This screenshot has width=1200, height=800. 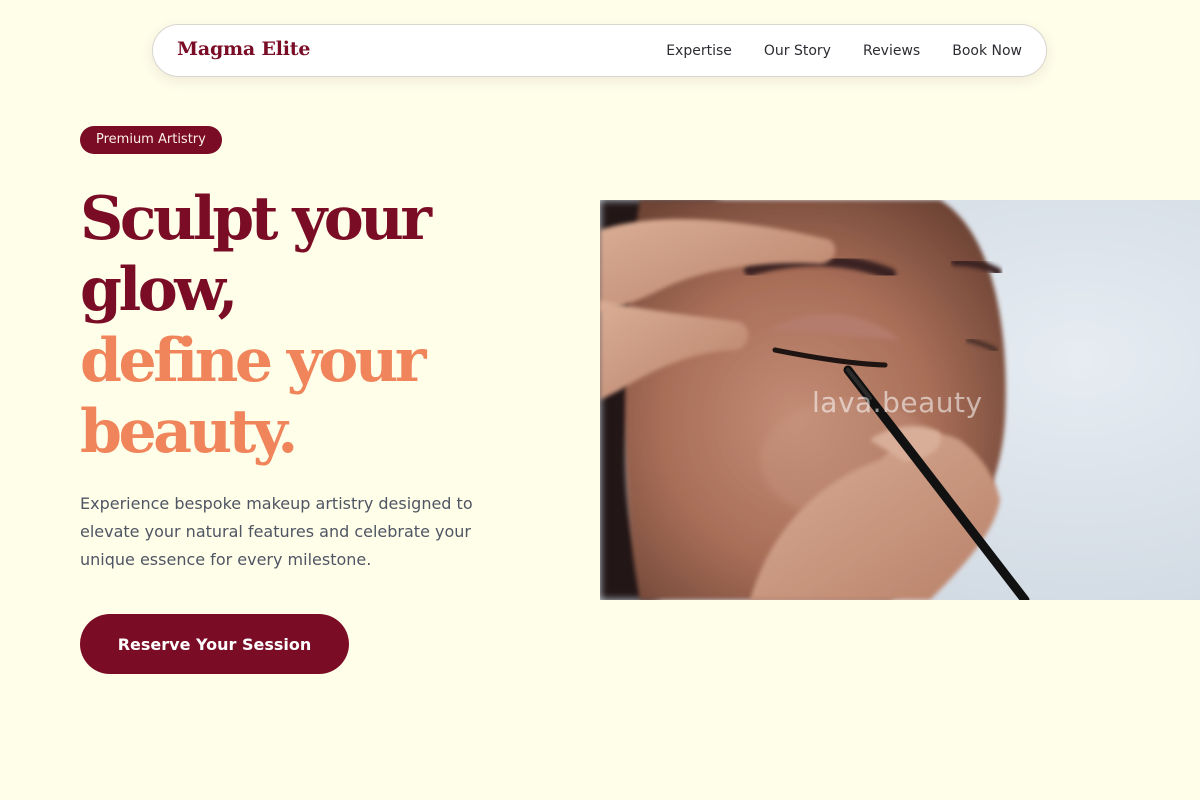 I want to click on photo-watermark: lava.beauty, so click(x=897, y=402).